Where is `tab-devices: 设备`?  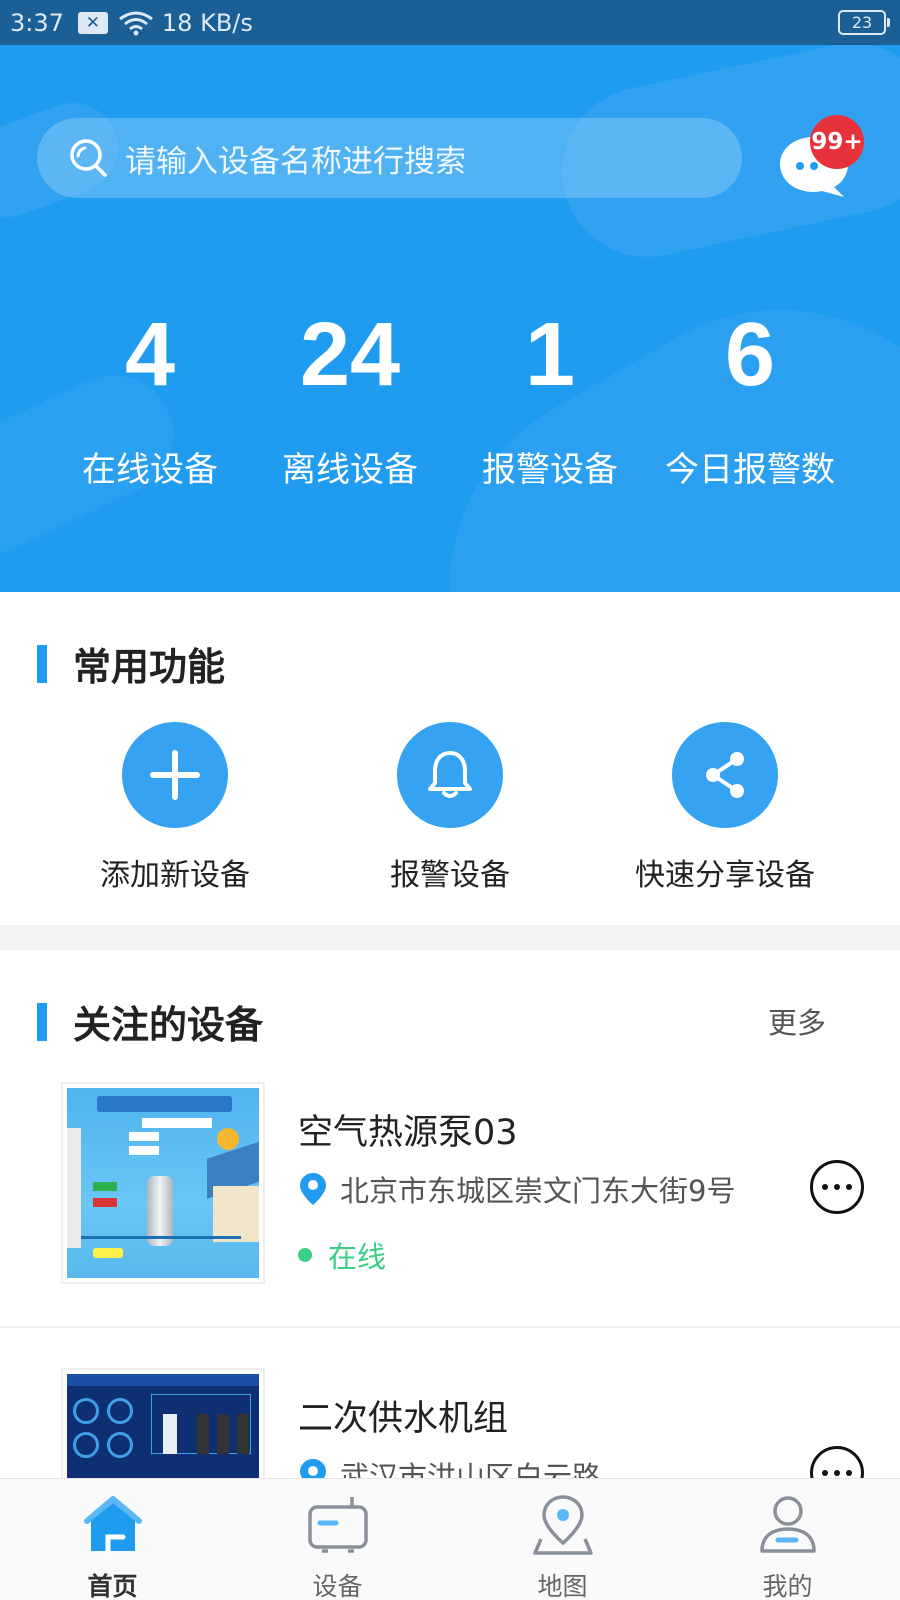 tab-devices: 设备 is located at coordinates (337, 1539).